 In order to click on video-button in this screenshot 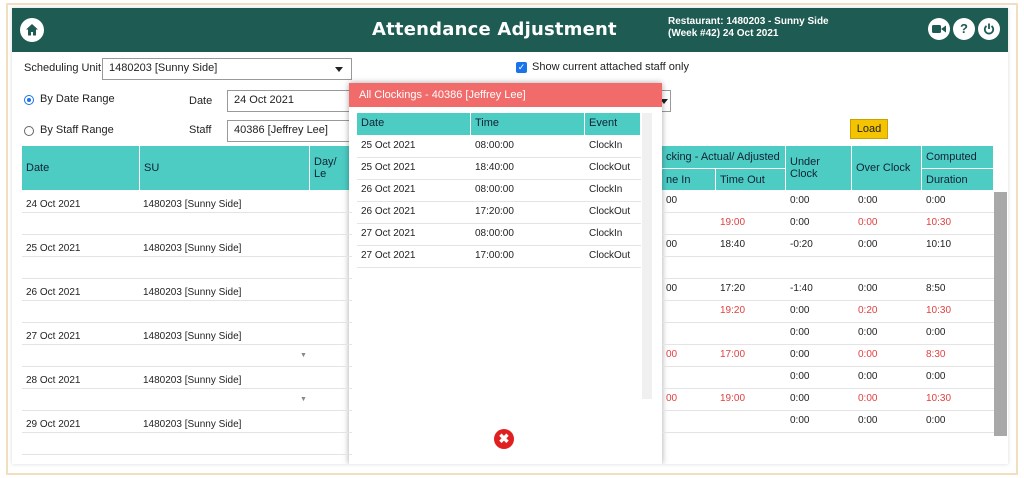, I will do `click(939, 29)`.